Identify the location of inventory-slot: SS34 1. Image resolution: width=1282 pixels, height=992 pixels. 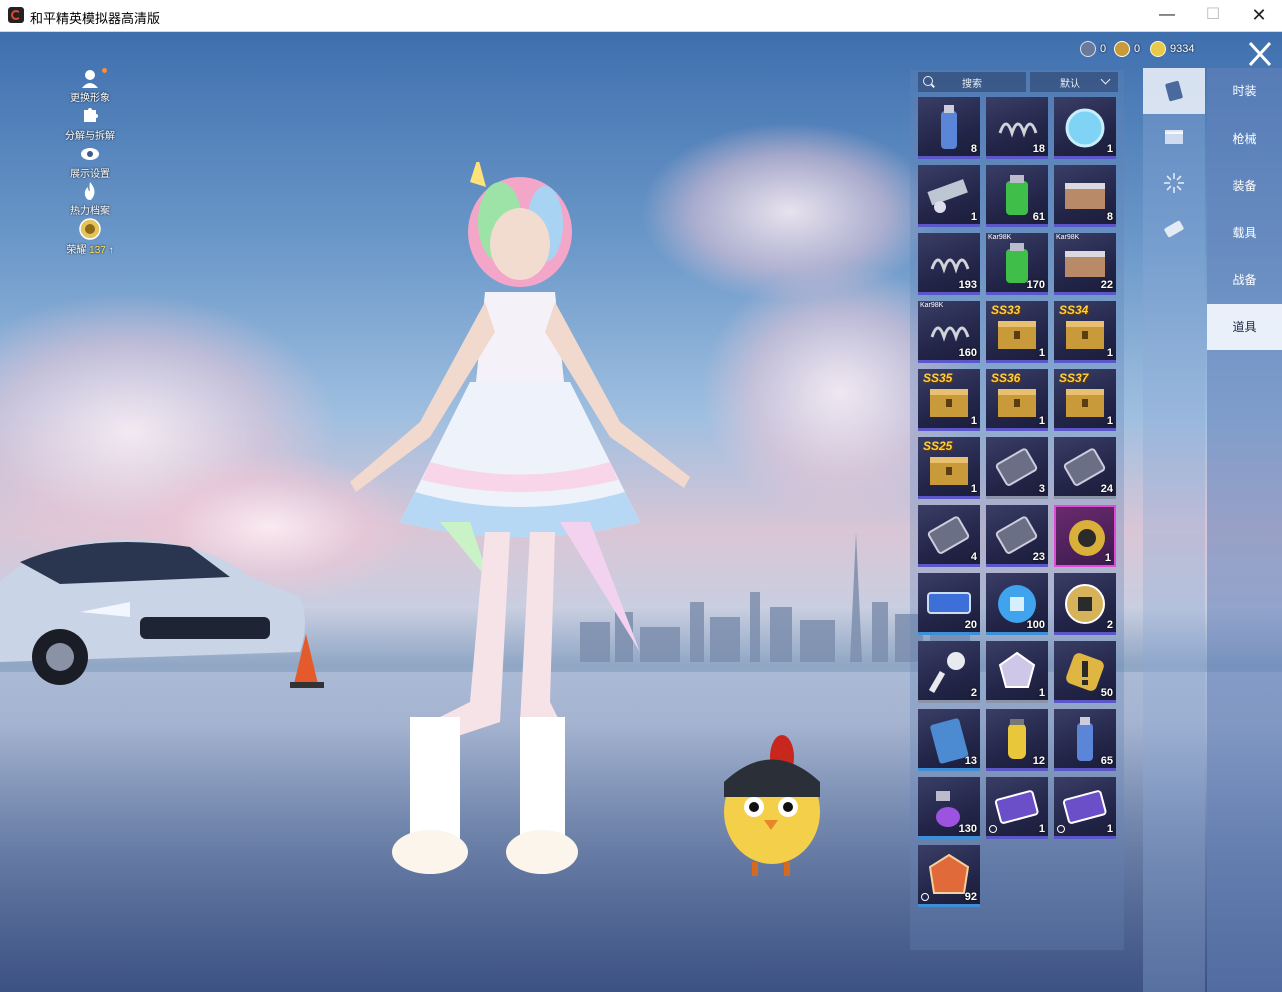
(1085, 332).